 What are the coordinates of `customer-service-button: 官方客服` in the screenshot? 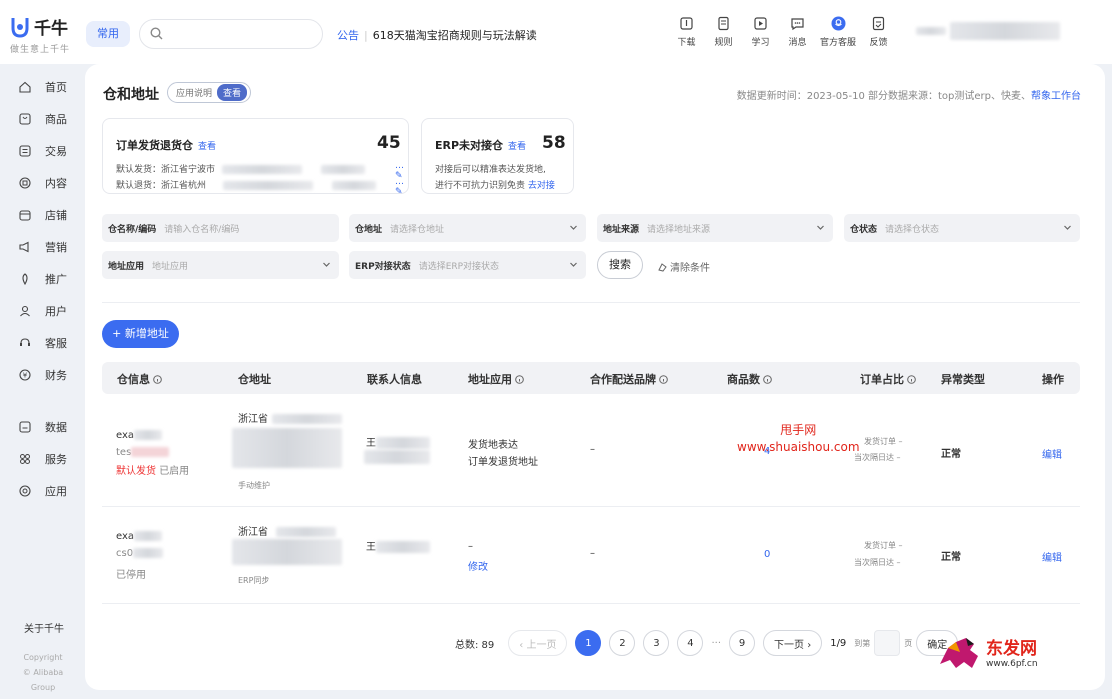 It's located at (838, 32).